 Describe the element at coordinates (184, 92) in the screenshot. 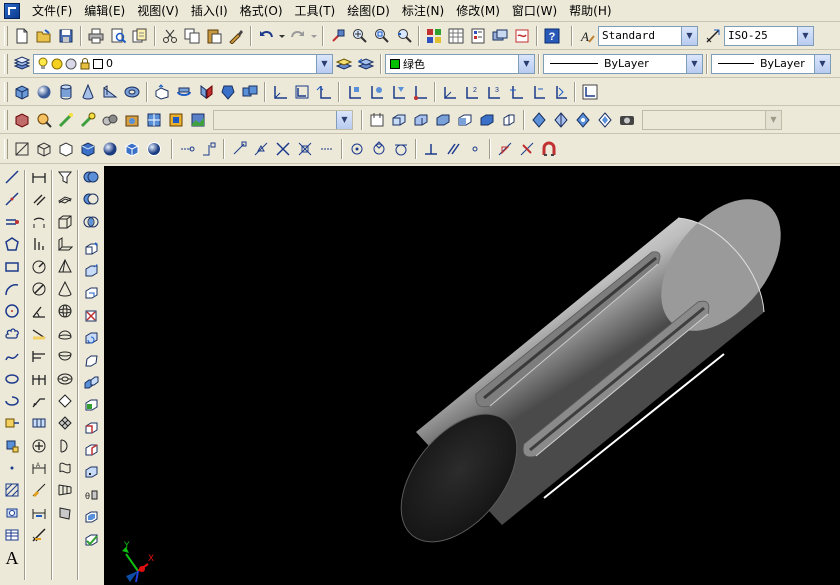

I see `revolve-icon` at that location.